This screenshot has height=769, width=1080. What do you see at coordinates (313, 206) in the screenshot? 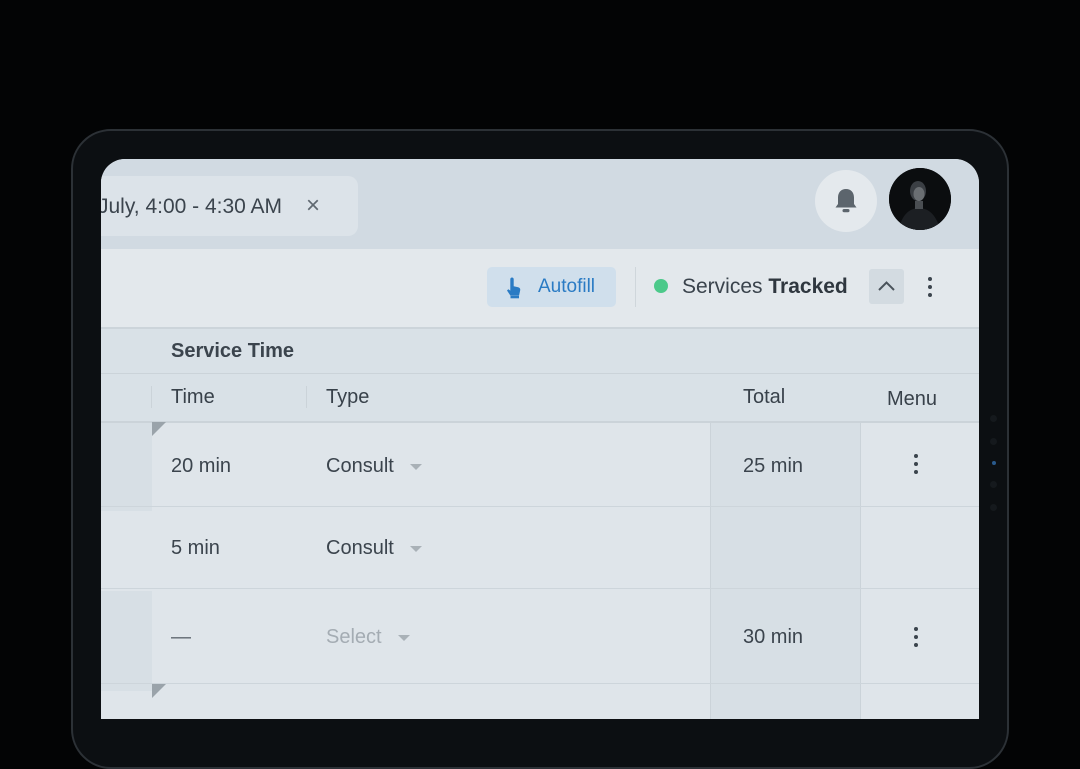
I see `close-icon: ×` at bounding box center [313, 206].